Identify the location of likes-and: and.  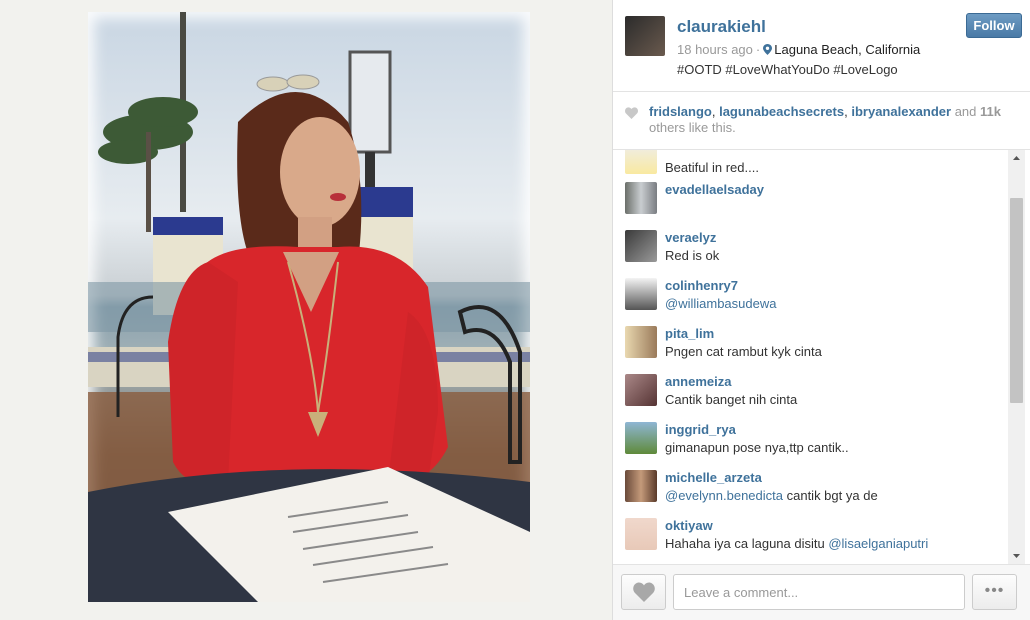
(965, 111).